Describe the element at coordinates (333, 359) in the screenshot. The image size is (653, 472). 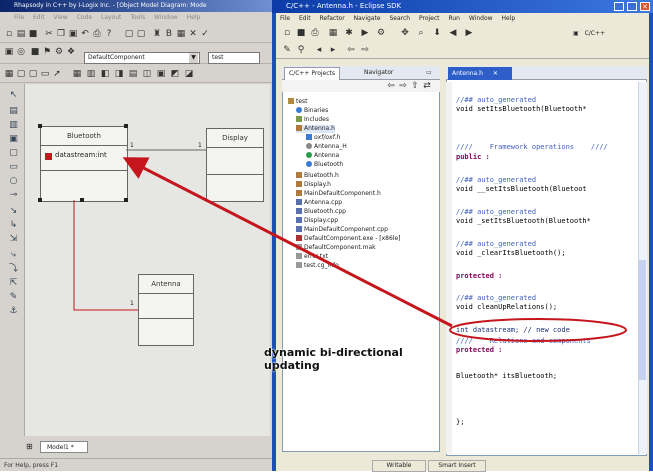
I see `annotation-label: dynamic bi-directional updating` at that location.